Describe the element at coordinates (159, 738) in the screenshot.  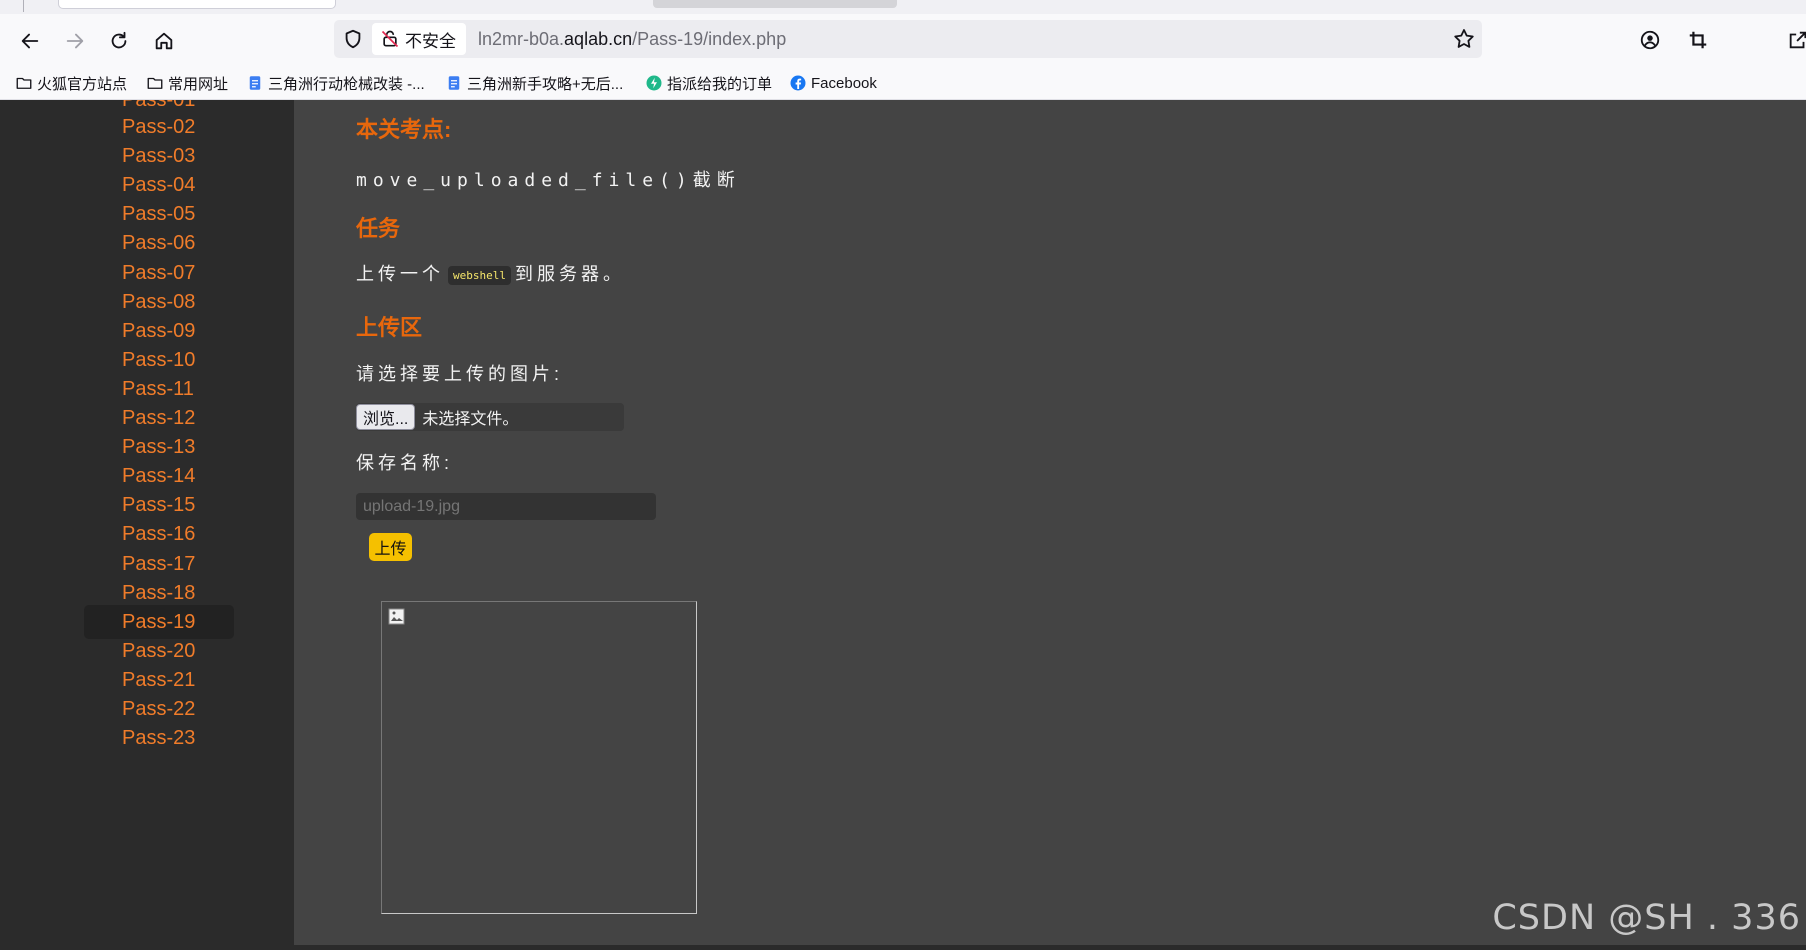
I see `sidebar-item-pass-23: Pass-23` at that location.